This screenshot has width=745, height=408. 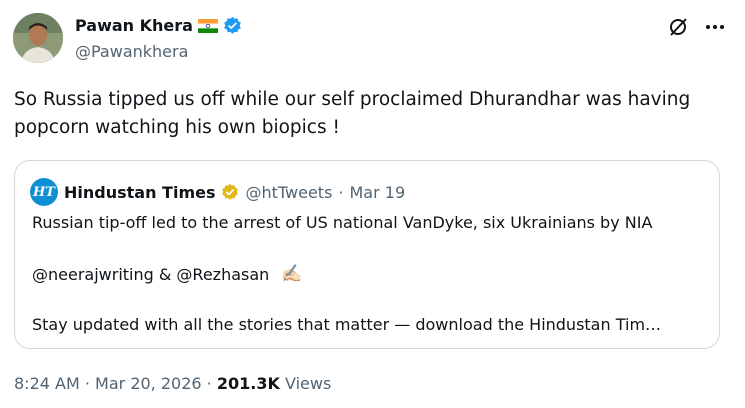 What do you see at coordinates (230, 192) in the screenshot?
I see `gold-verified-badge-icon` at bounding box center [230, 192].